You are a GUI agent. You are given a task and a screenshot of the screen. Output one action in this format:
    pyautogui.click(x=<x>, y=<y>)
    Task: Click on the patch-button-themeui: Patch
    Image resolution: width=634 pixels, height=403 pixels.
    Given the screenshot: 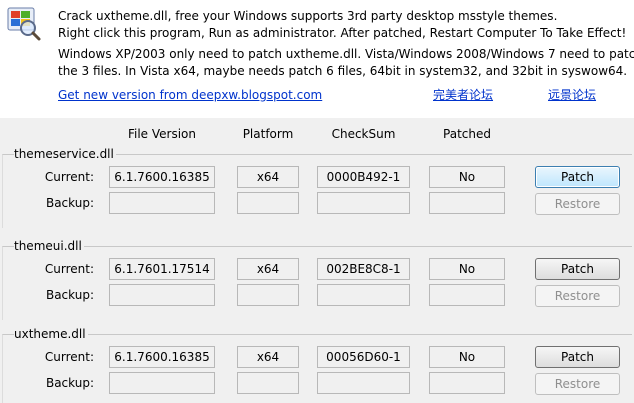 What is the action you would take?
    pyautogui.click(x=577, y=269)
    